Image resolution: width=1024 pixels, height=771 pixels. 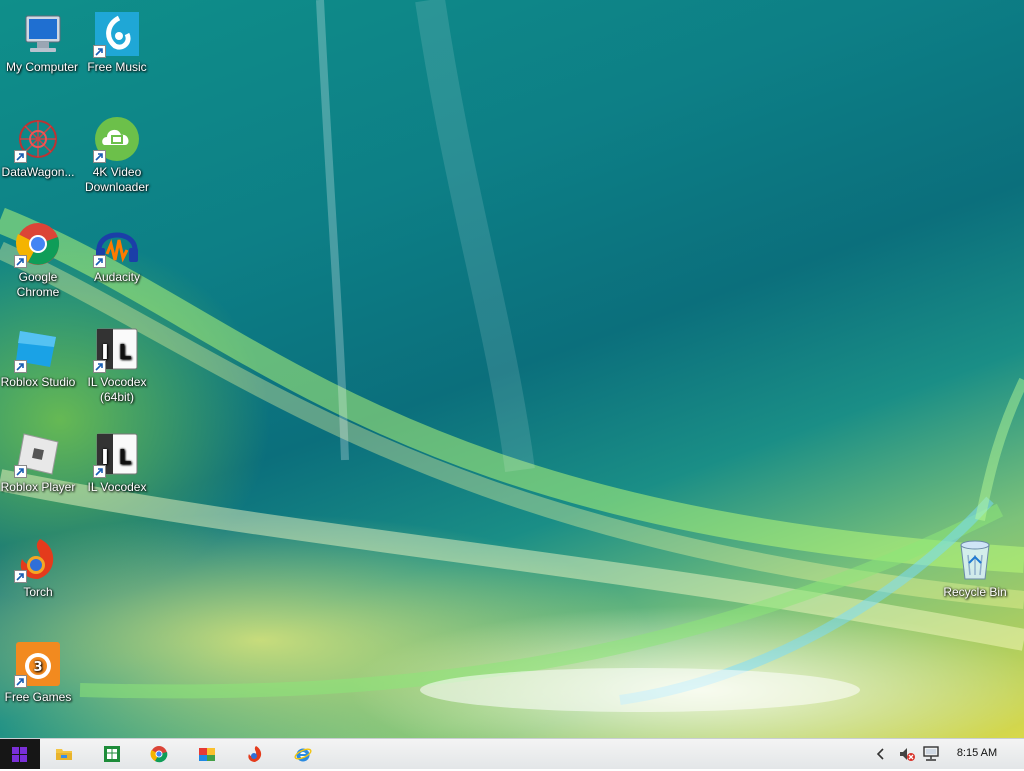 I want to click on show-hidden-icons-button, so click(x=881, y=754).